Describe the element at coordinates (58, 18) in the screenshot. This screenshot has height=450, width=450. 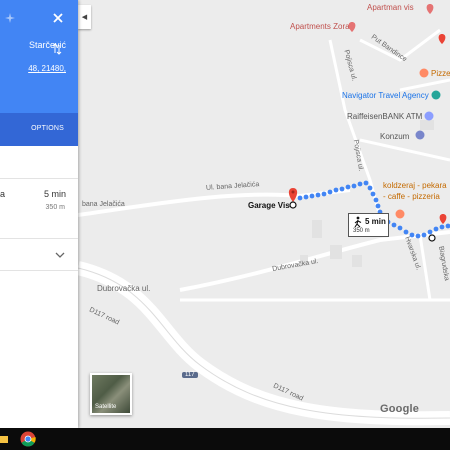
I see `close-icon` at that location.